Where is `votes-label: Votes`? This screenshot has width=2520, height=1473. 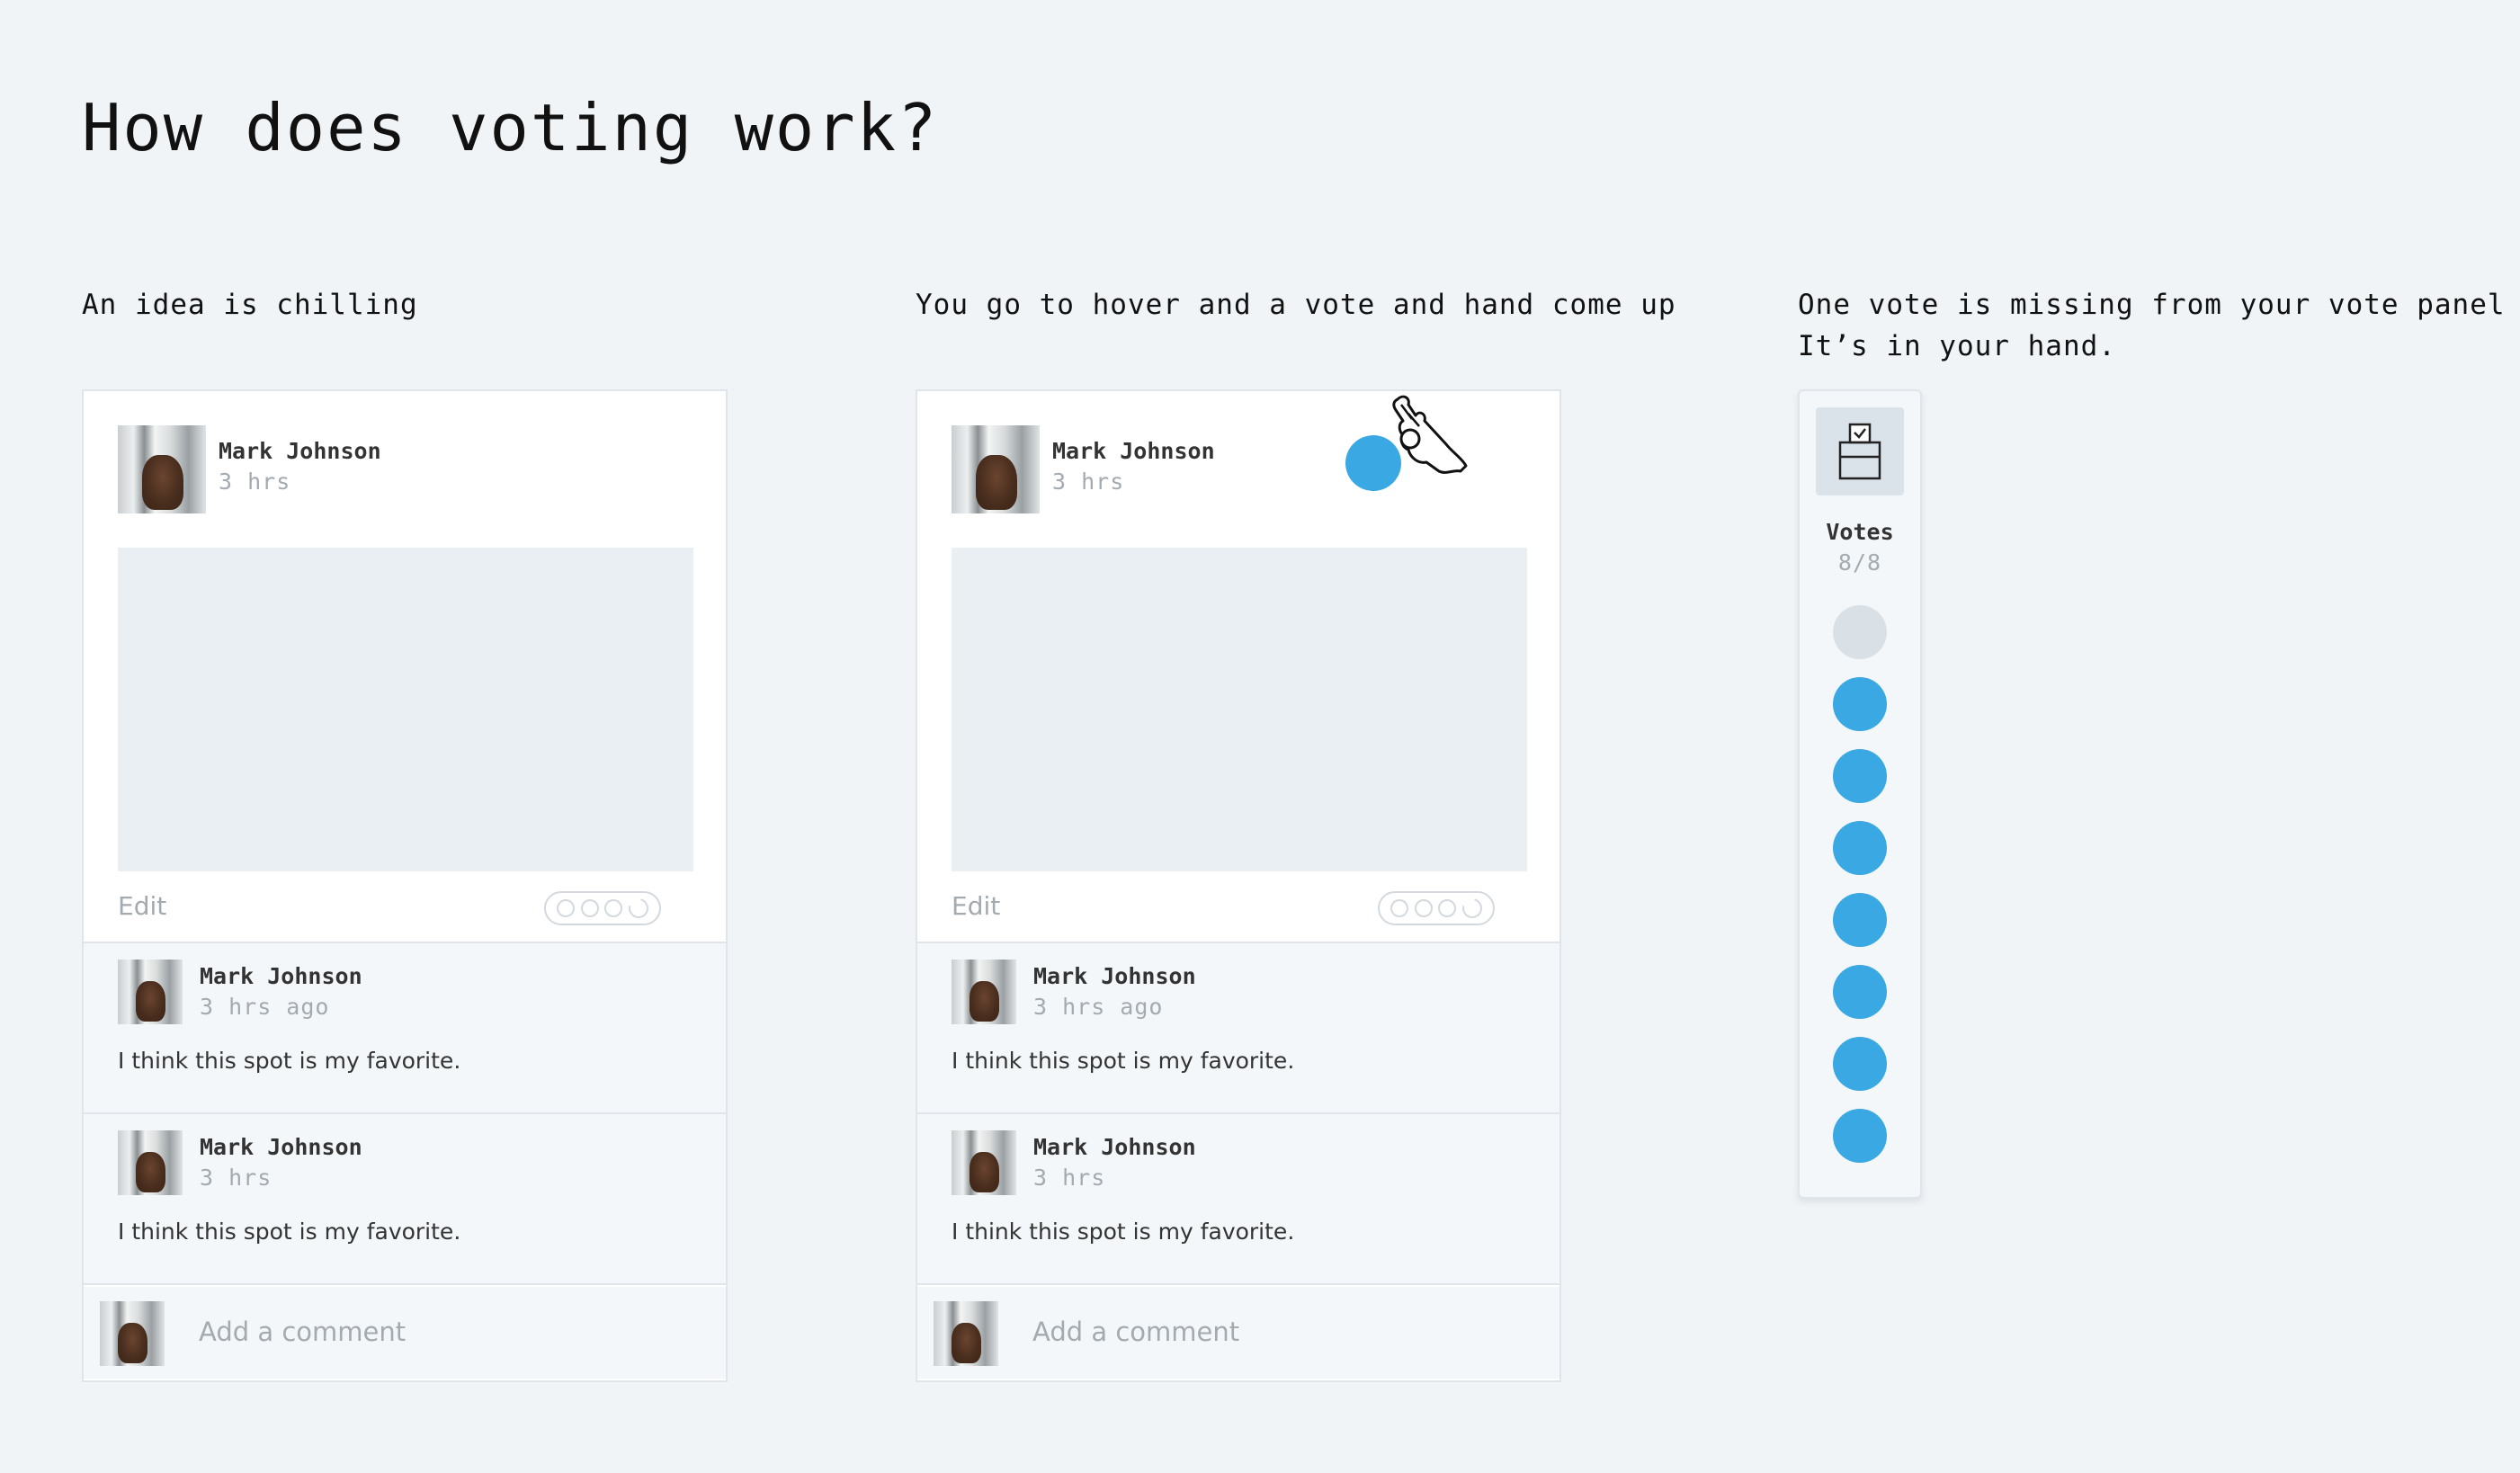 votes-label: Votes is located at coordinates (1860, 532).